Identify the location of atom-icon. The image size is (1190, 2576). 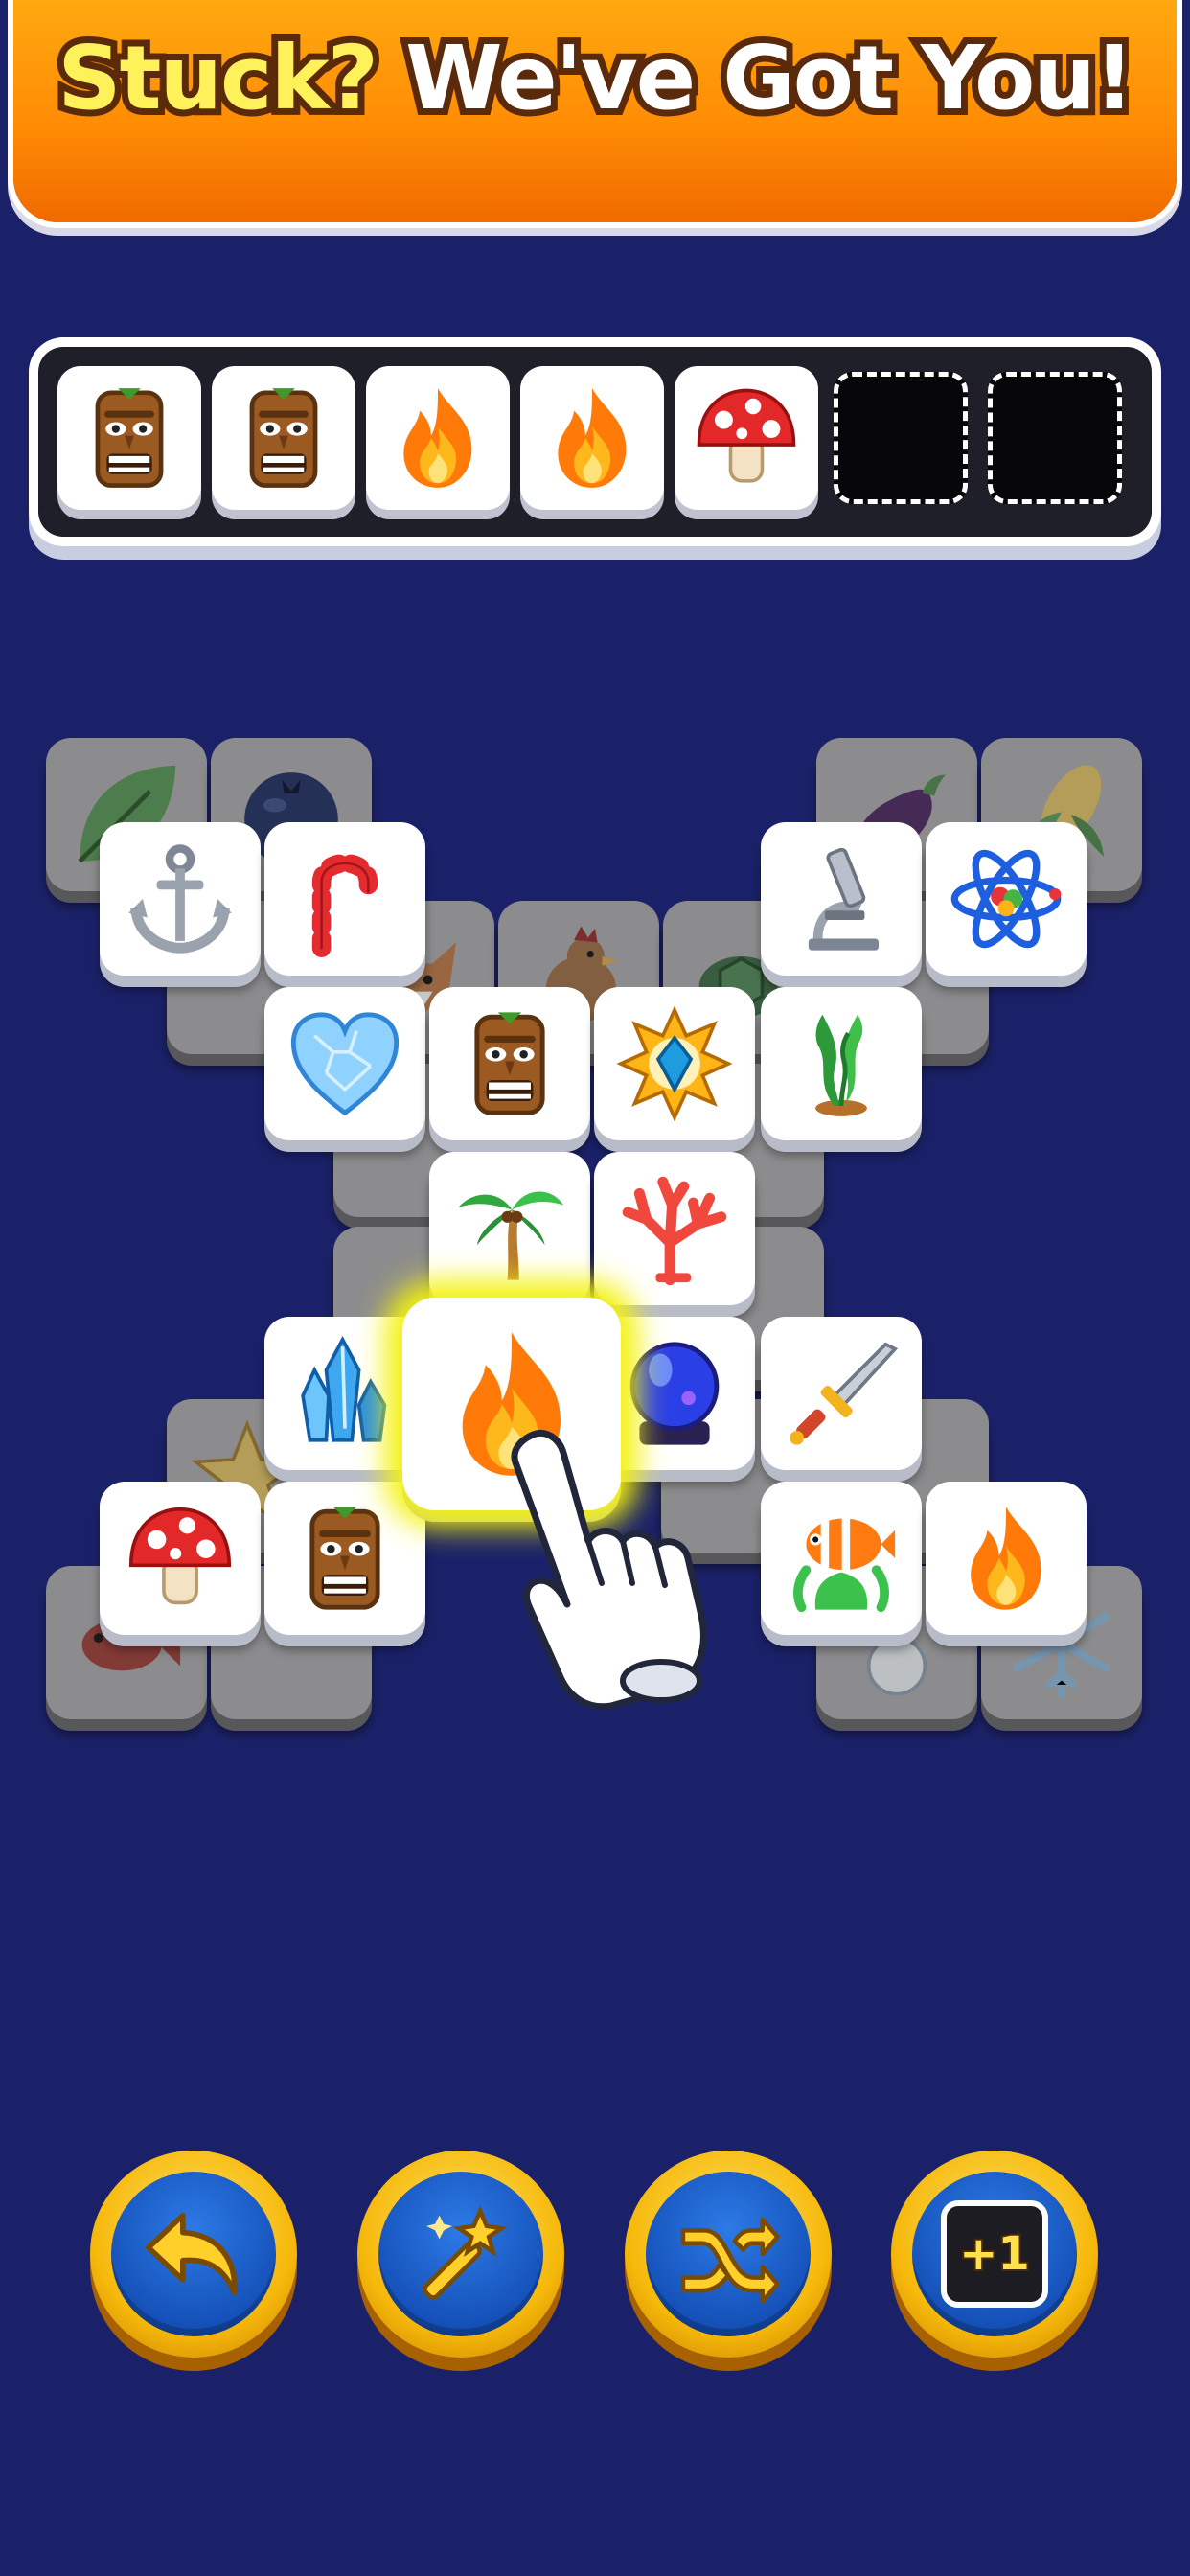
(1006, 899).